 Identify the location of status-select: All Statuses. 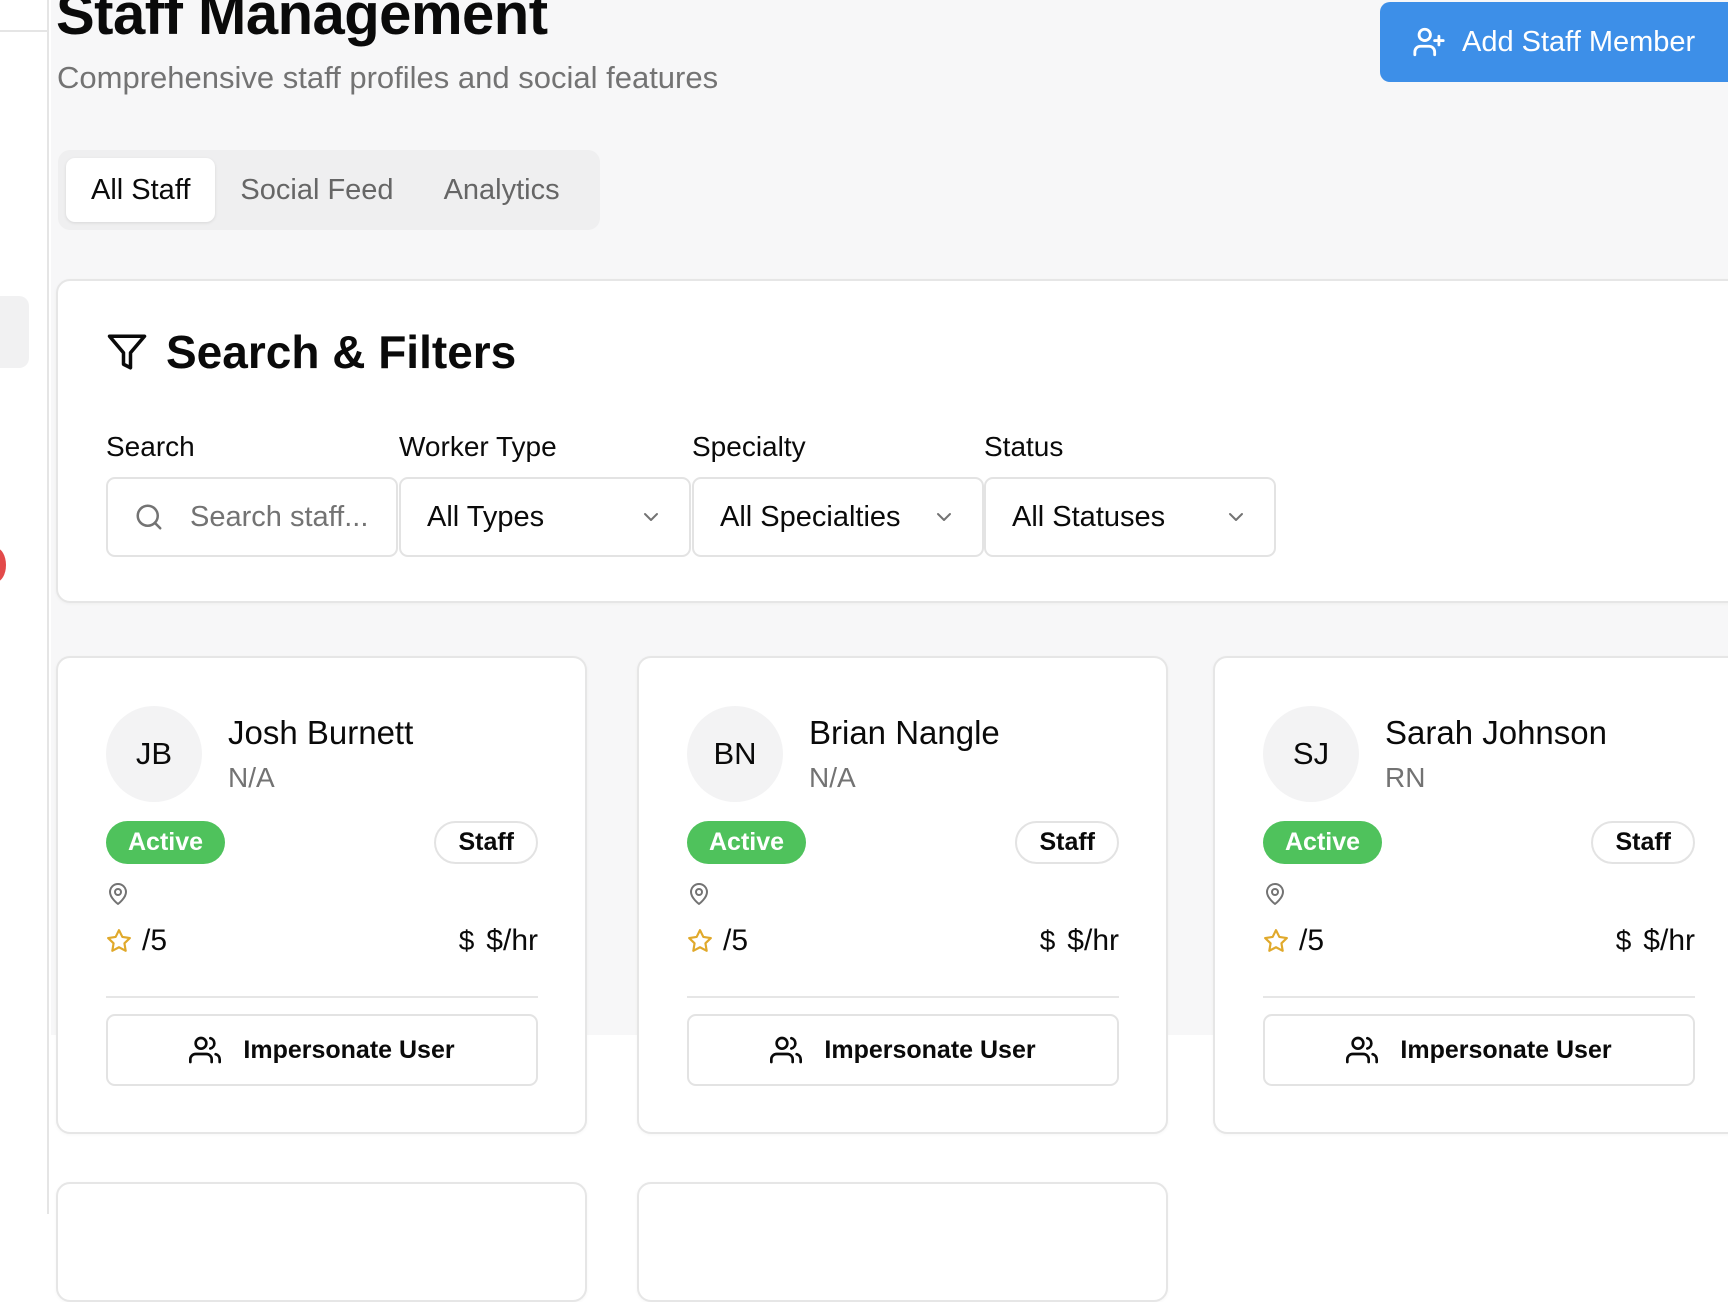
(1130, 517).